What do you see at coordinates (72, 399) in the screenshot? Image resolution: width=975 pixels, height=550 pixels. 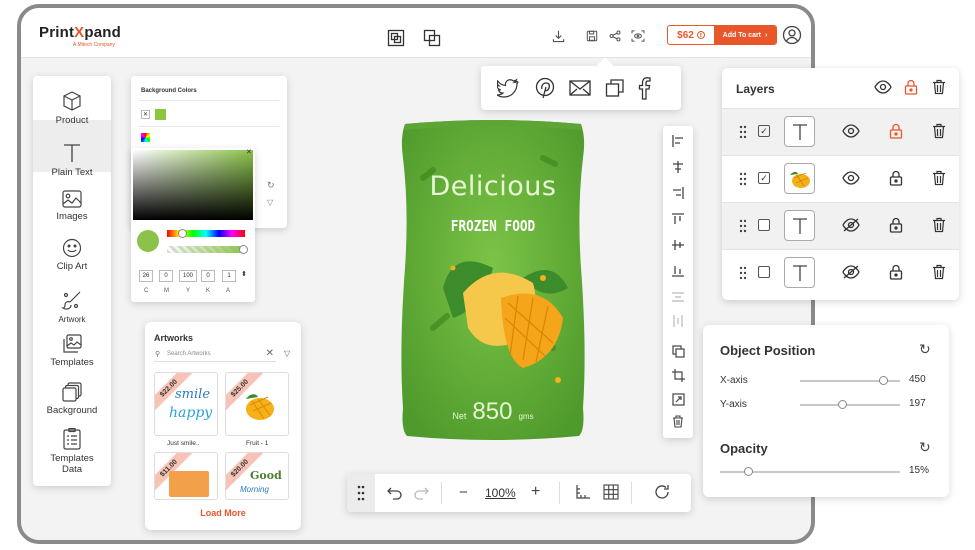 I see `sidebar-item-background: Background` at bounding box center [72, 399].